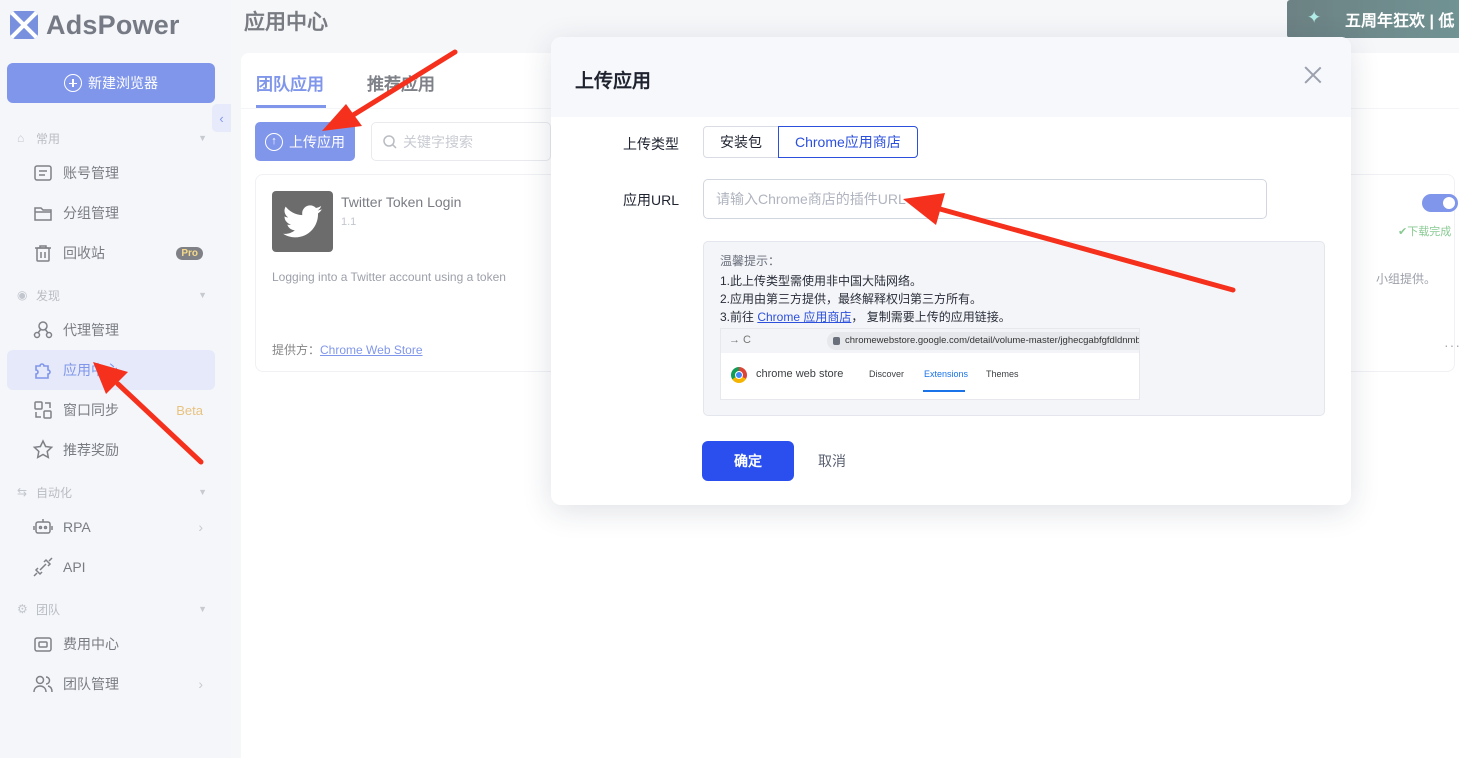 The image size is (1459, 758). I want to click on type-option-chrome-store: Chrome应用商店, so click(848, 142).